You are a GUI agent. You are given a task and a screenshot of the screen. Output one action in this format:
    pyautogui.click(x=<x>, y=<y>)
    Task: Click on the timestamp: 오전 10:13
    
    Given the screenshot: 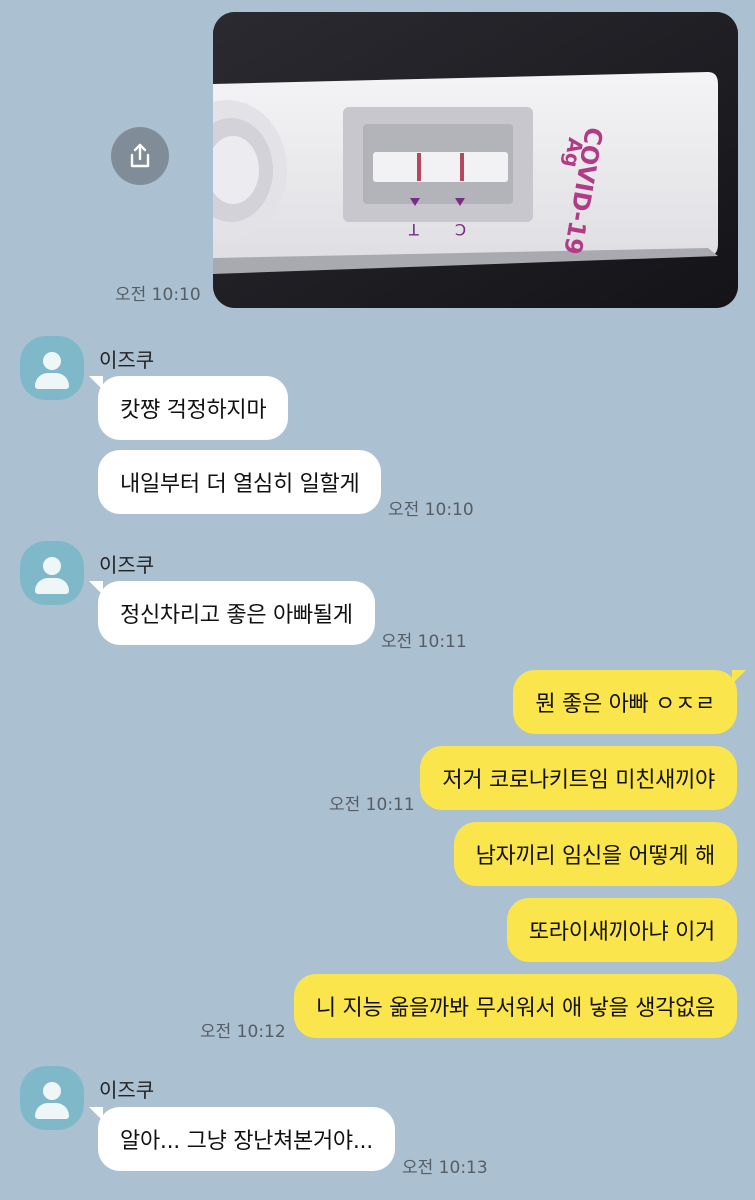 What is the action you would take?
    pyautogui.click(x=445, y=1168)
    